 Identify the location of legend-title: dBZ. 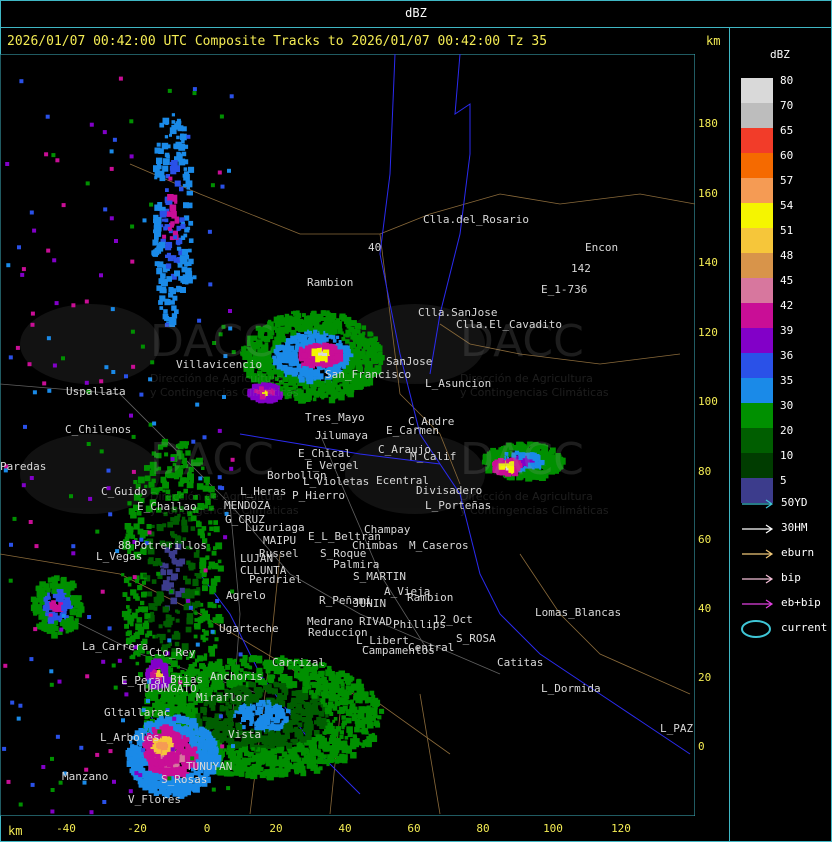
(780, 54).